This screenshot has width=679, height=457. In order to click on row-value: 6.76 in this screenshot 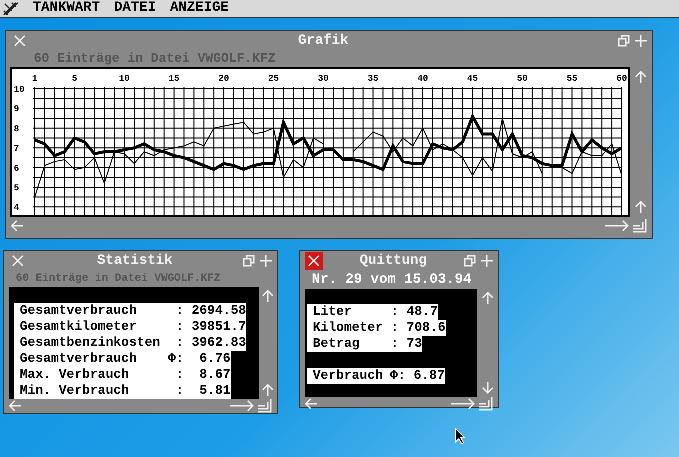, I will do `click(214, 359)`.